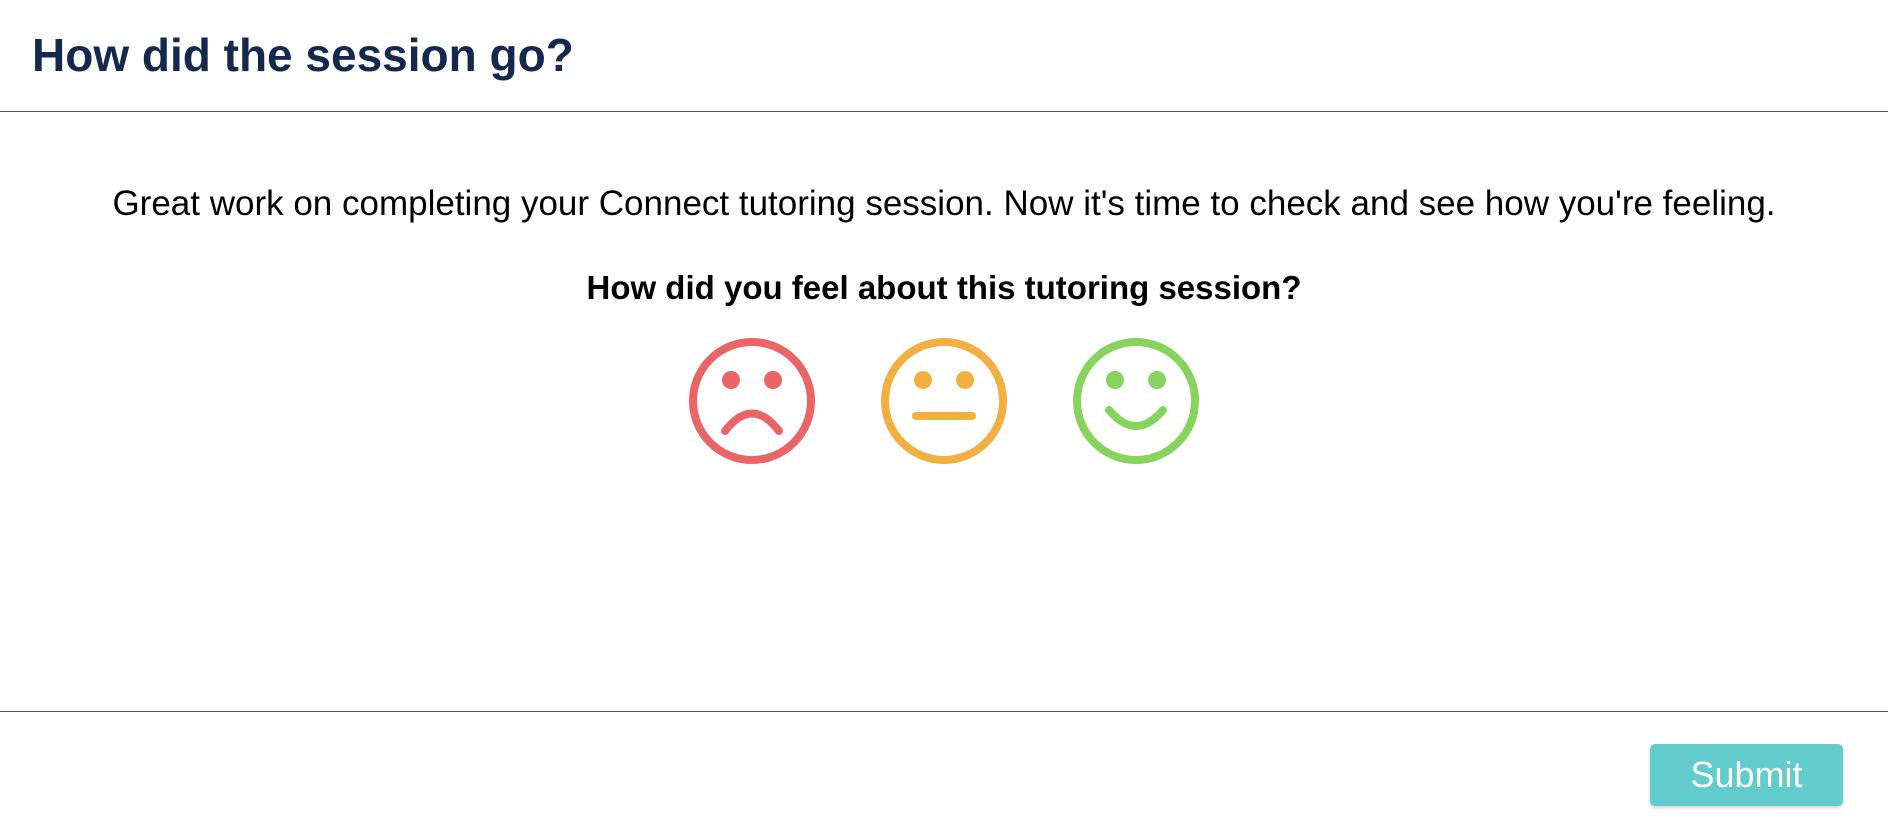  Describe the element at coordinates (944, 769) in the screenshot. I see `dialog-footer: Submit` at that location.